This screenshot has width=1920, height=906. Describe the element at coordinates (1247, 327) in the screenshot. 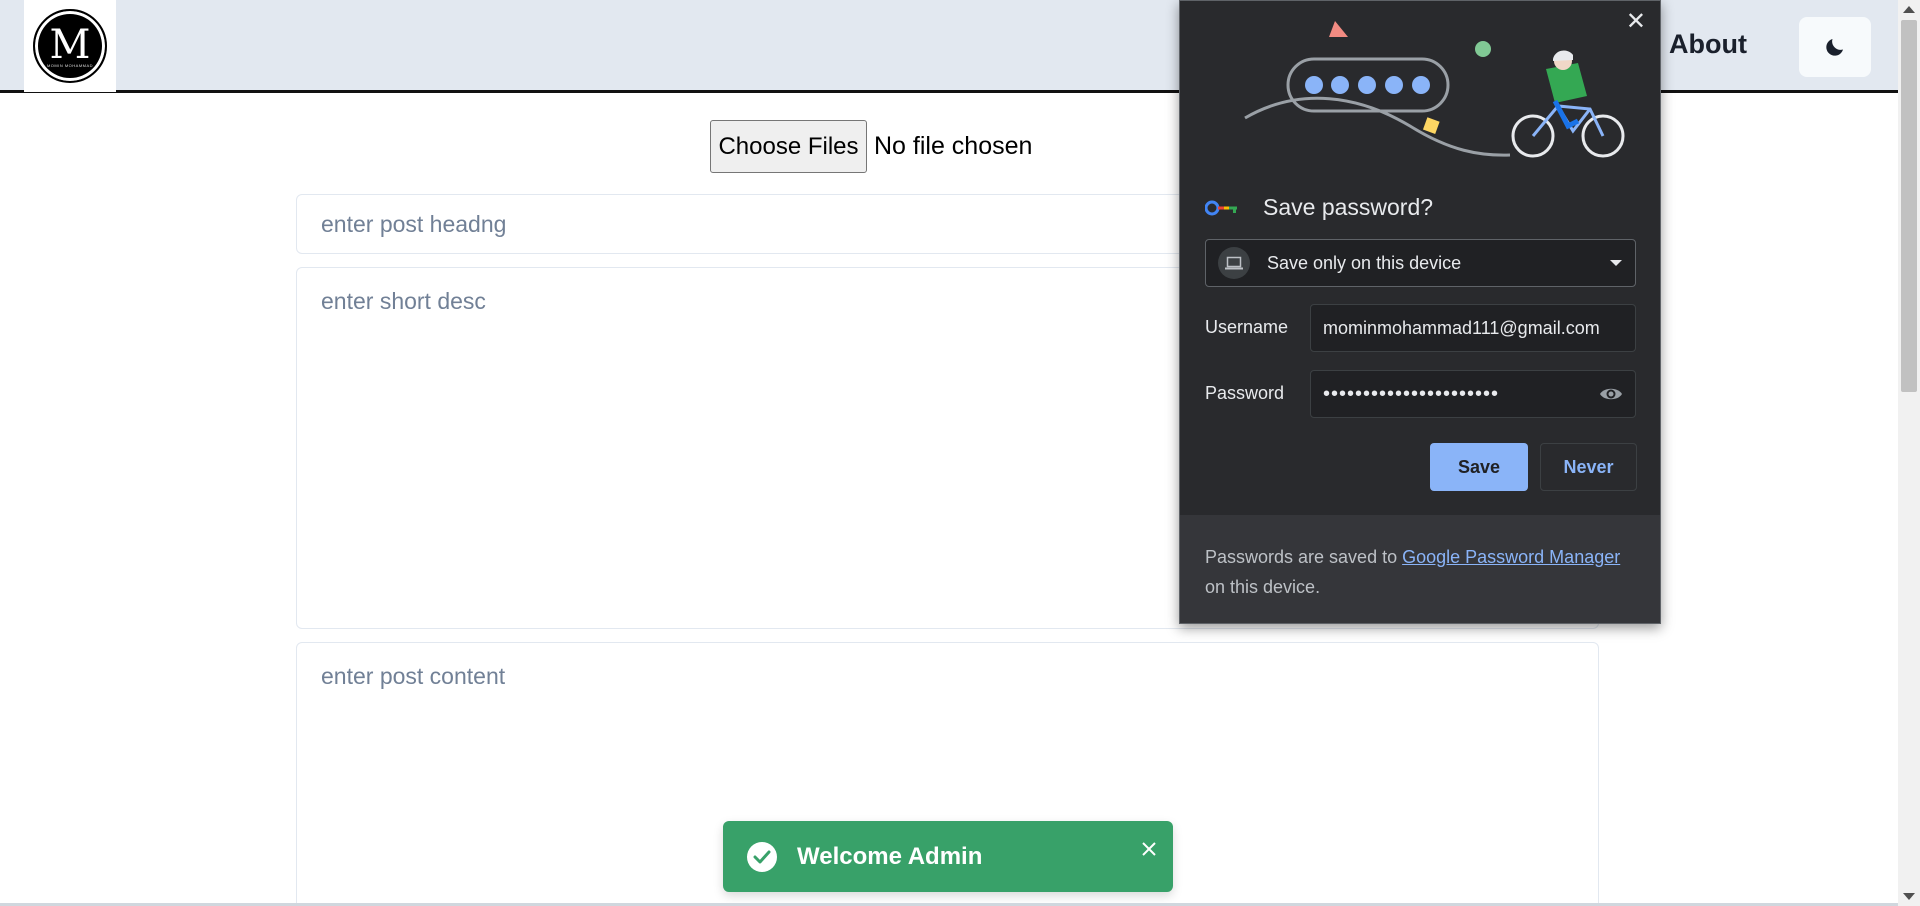

I see `username-label: Username` at that location.